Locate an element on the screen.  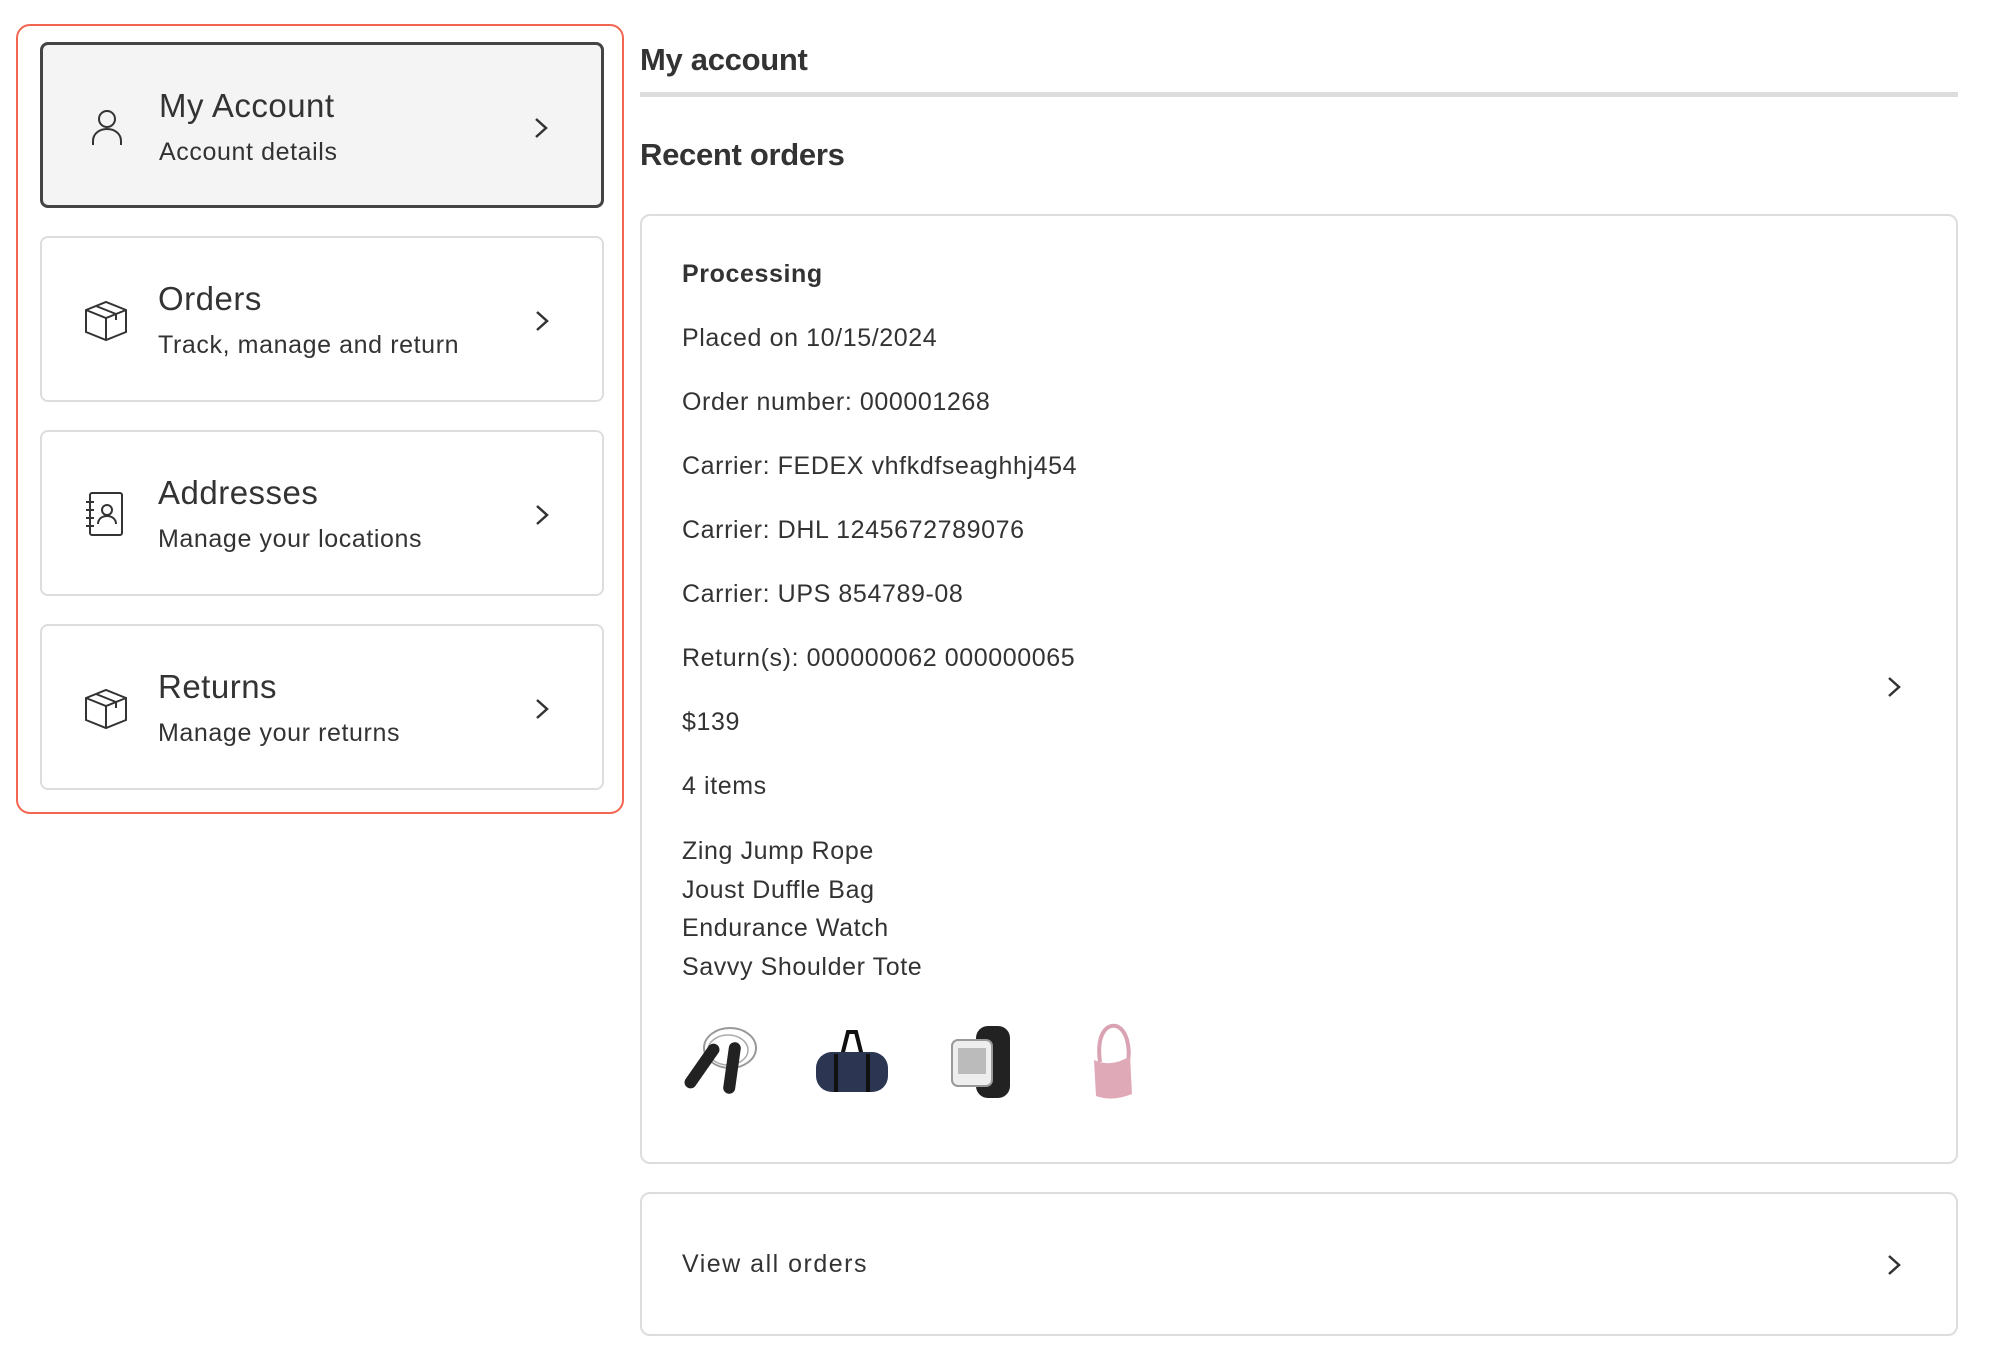
nav-subtitle: Manage your returns is located at coordinates (279, 733).